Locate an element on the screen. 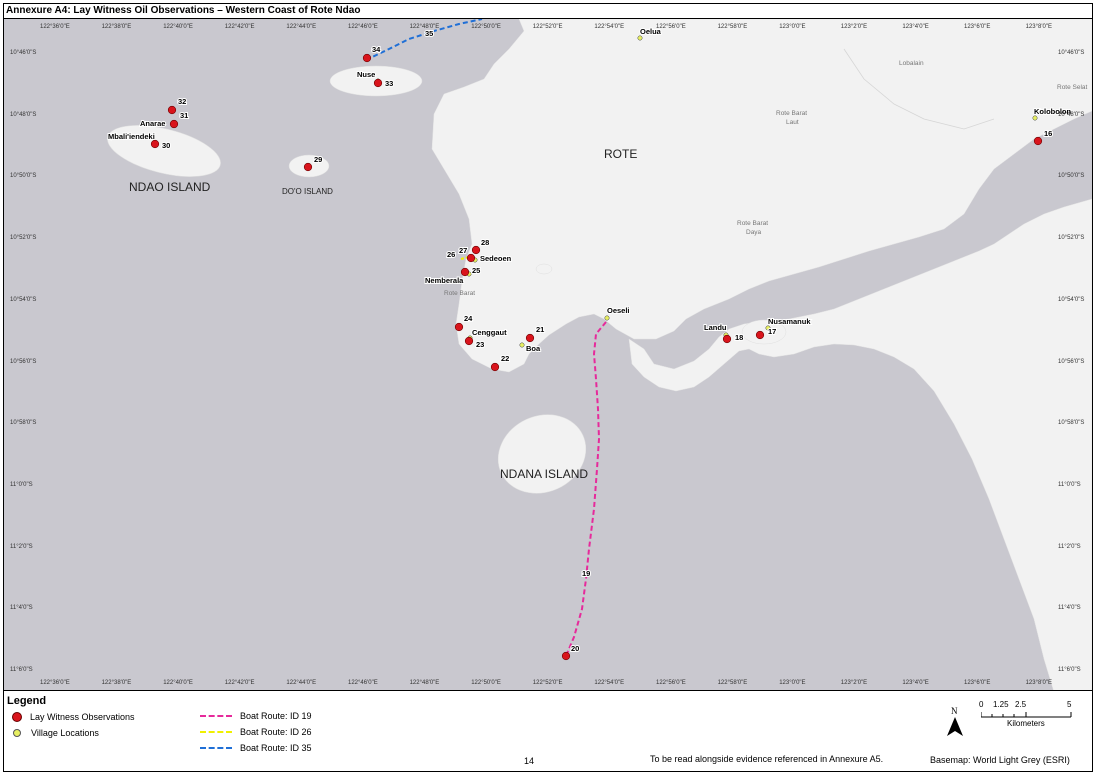  legend-observations-label: Lay Witness Observations is located at coordinates (82, 717).